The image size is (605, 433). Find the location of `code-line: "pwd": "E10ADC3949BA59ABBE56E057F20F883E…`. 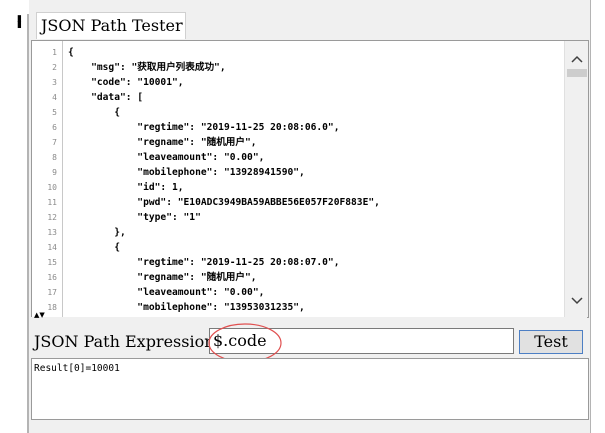

code-line: "pwd": "E10ADC3949BA59ABBE56E057F20F883E… is located at coordinates (224, 202).